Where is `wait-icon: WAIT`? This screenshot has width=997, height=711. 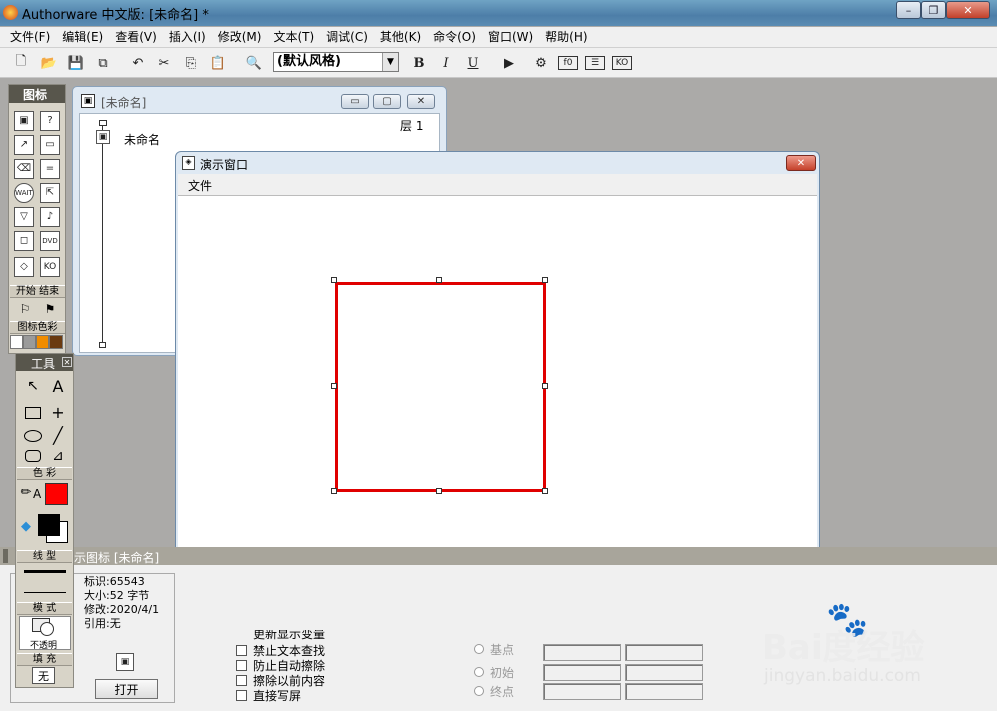
wait-icon: WAIT is located at coordinates (24, 193).